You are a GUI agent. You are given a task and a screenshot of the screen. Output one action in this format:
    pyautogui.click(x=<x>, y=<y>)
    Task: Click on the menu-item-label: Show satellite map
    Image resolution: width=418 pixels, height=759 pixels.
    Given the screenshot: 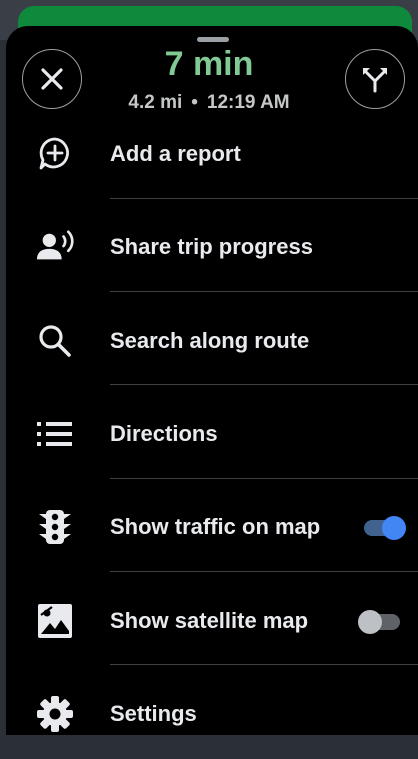 What is the action you would take?
    pyautogui.click(x=209, y=620)
    